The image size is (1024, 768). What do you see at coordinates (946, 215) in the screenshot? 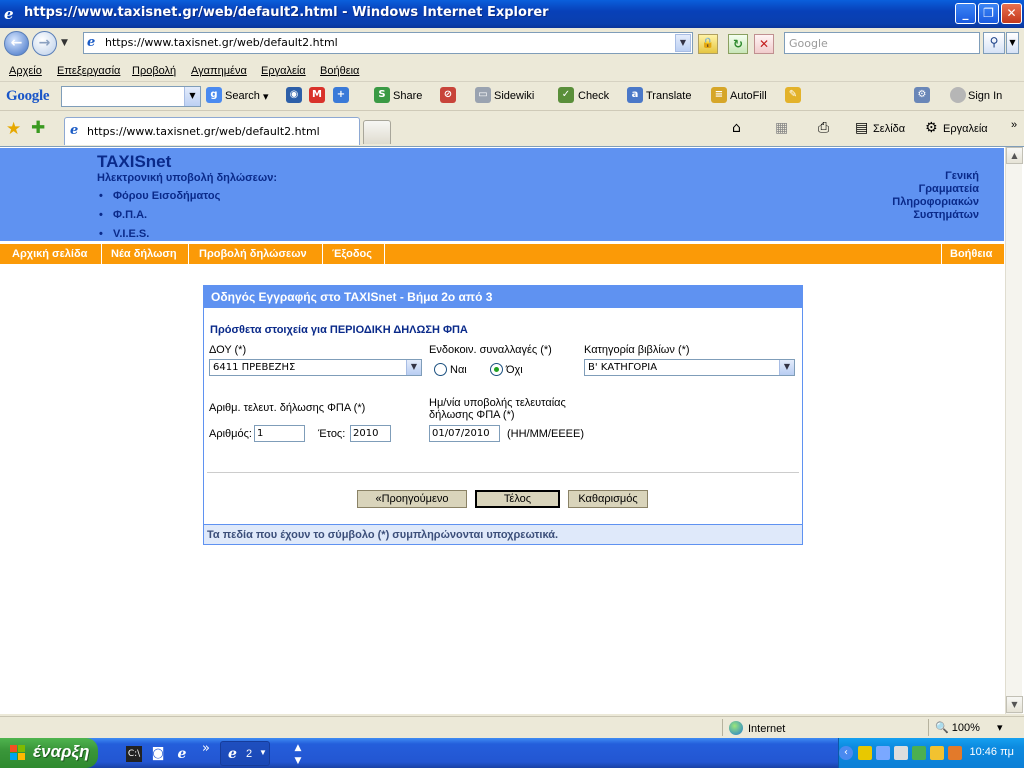
I see `gsis-line-4: Συστημάτων` at bounding box center [946, 215].